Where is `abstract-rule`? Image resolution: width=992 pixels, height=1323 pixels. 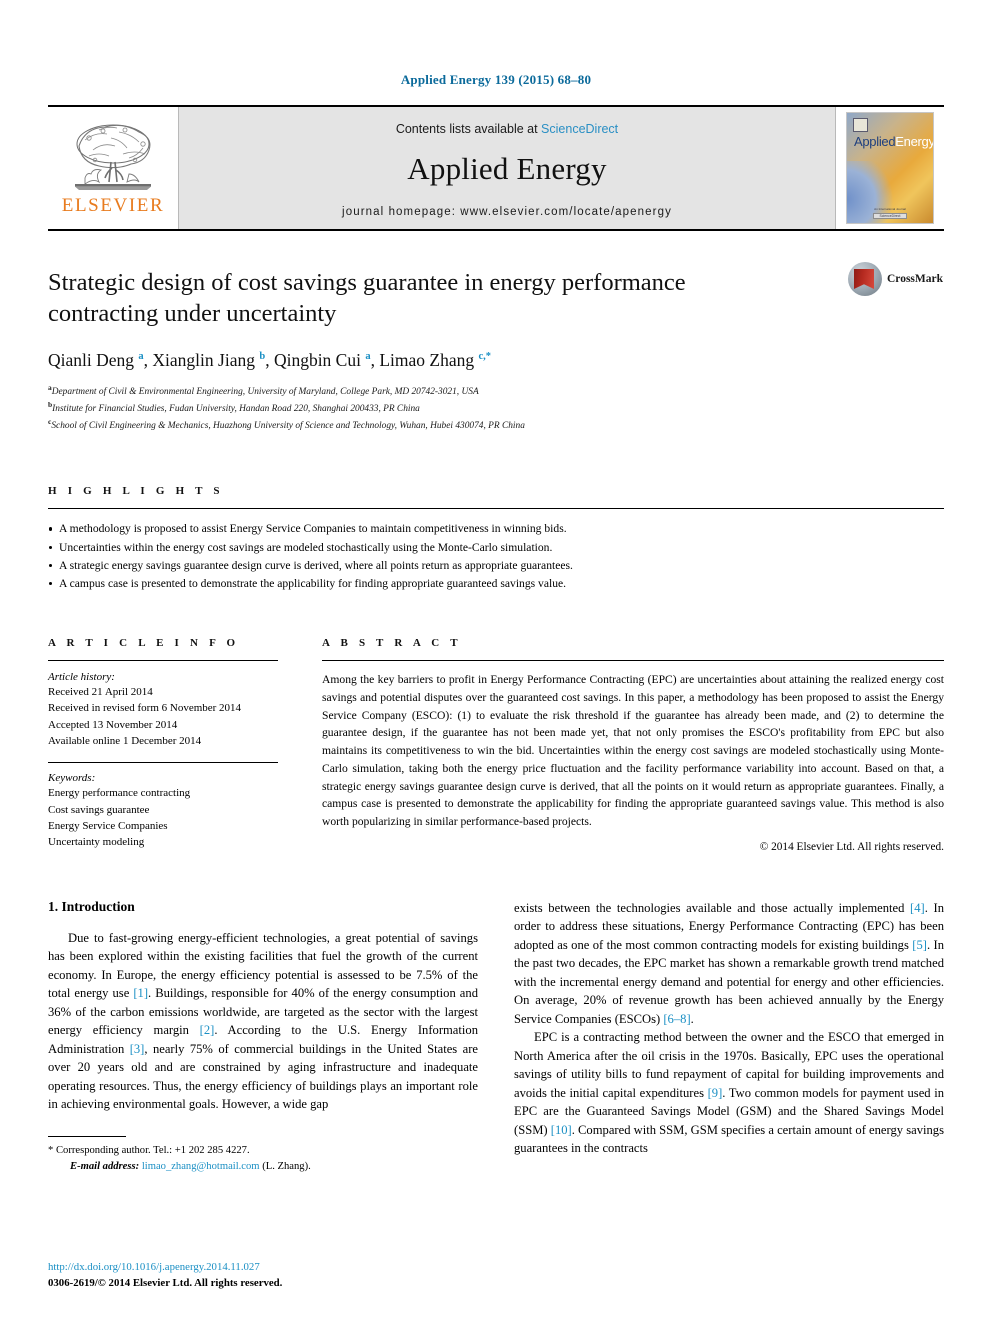
abstract-rule is located at coordinates (633, 661).